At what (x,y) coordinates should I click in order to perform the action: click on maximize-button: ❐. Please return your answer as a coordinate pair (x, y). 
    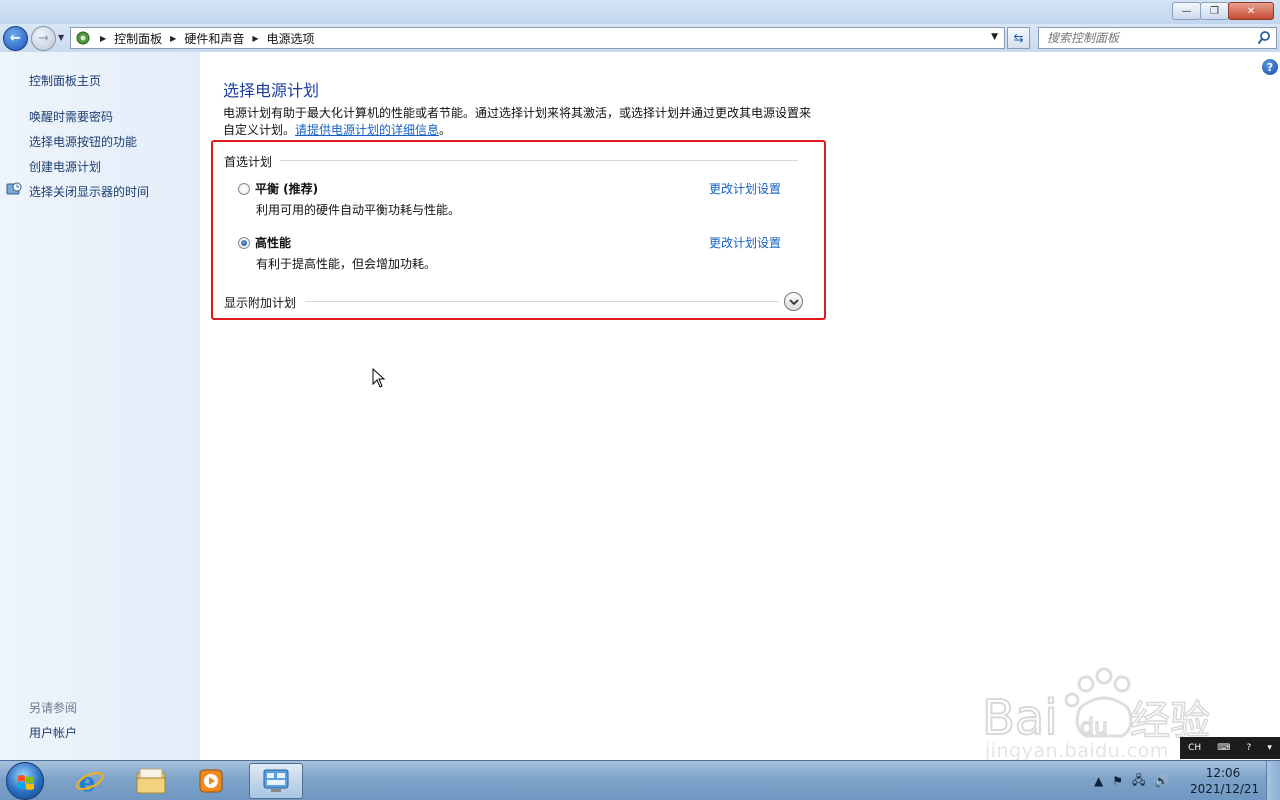
    Looking at the image, I should click on (1214, 11).